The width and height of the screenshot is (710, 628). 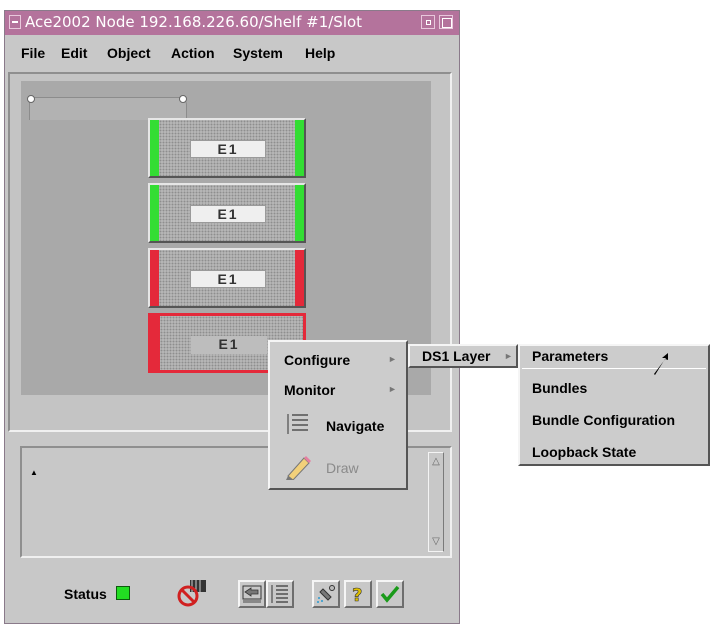 What do you see at coordinates (661, 364) in the screenshot?
I see `mouse-pointer-icon` at bounding box center [661, 364].